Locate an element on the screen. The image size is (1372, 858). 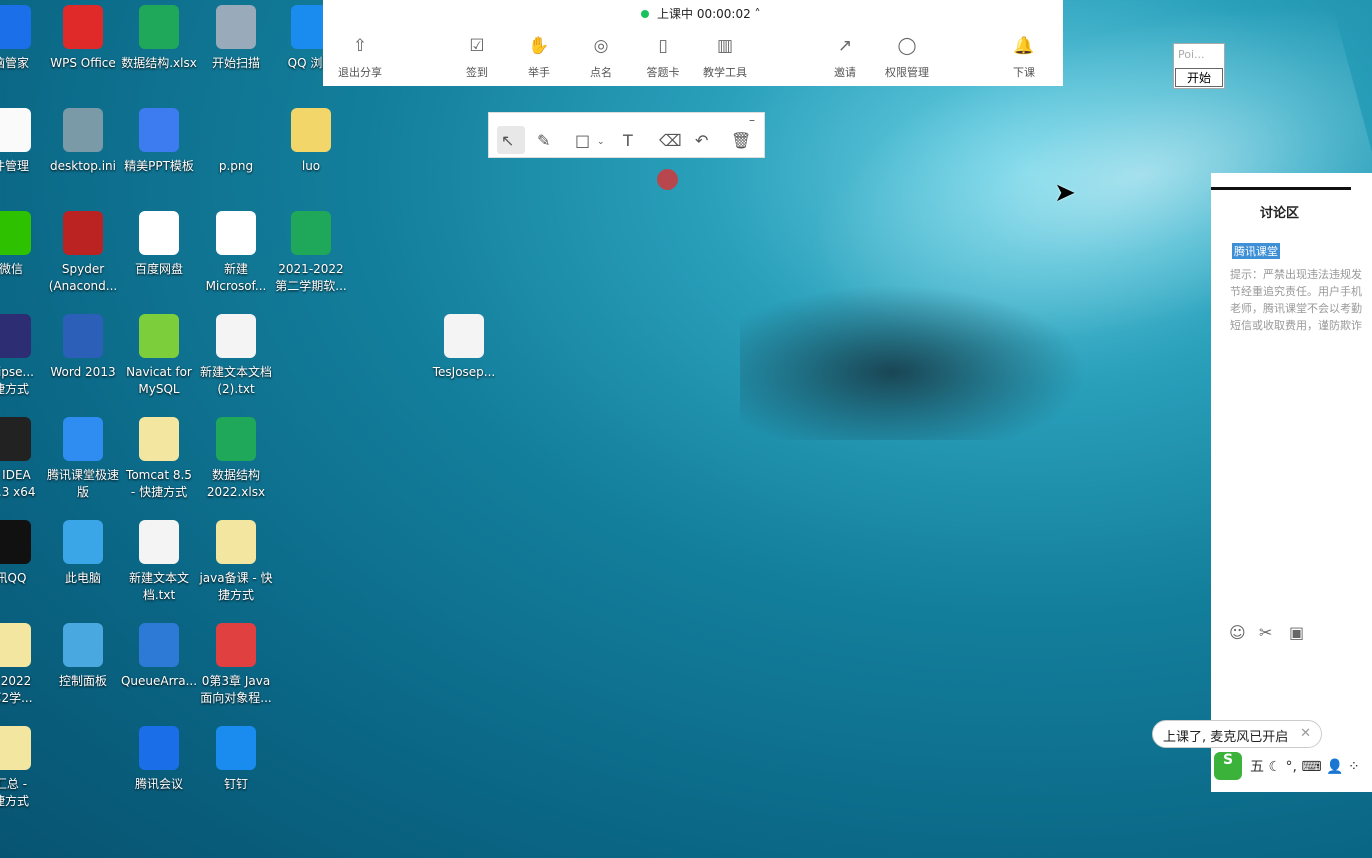
scissors-icon: ✂ is located at coordinates (1265, 632).